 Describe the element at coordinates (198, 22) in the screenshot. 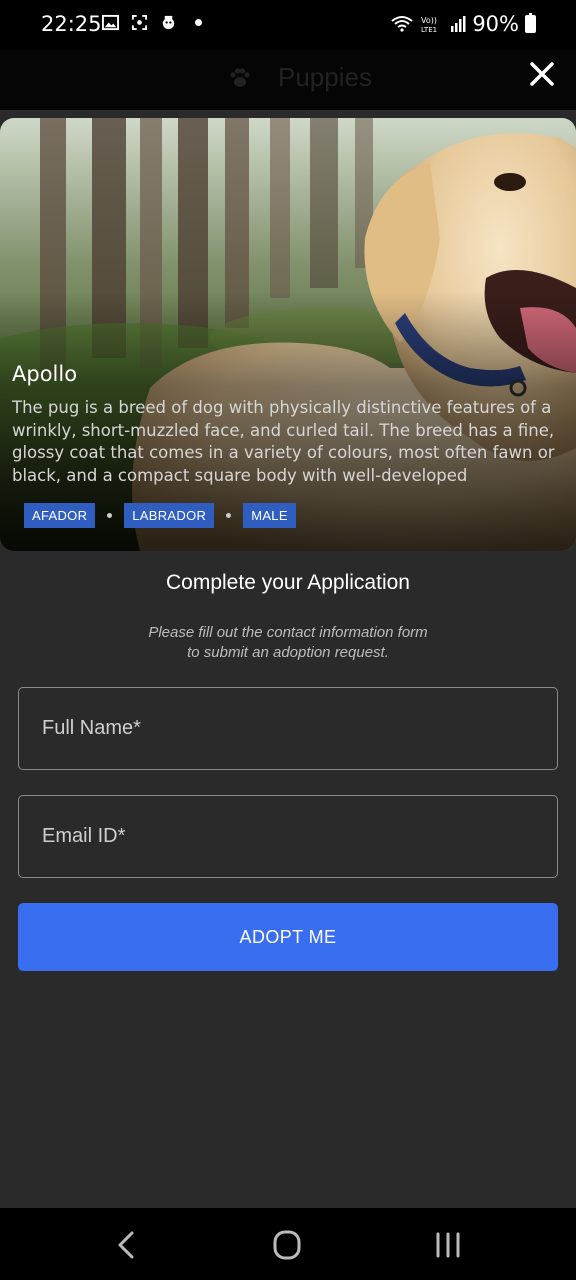

I see `dot-icon` at that location.